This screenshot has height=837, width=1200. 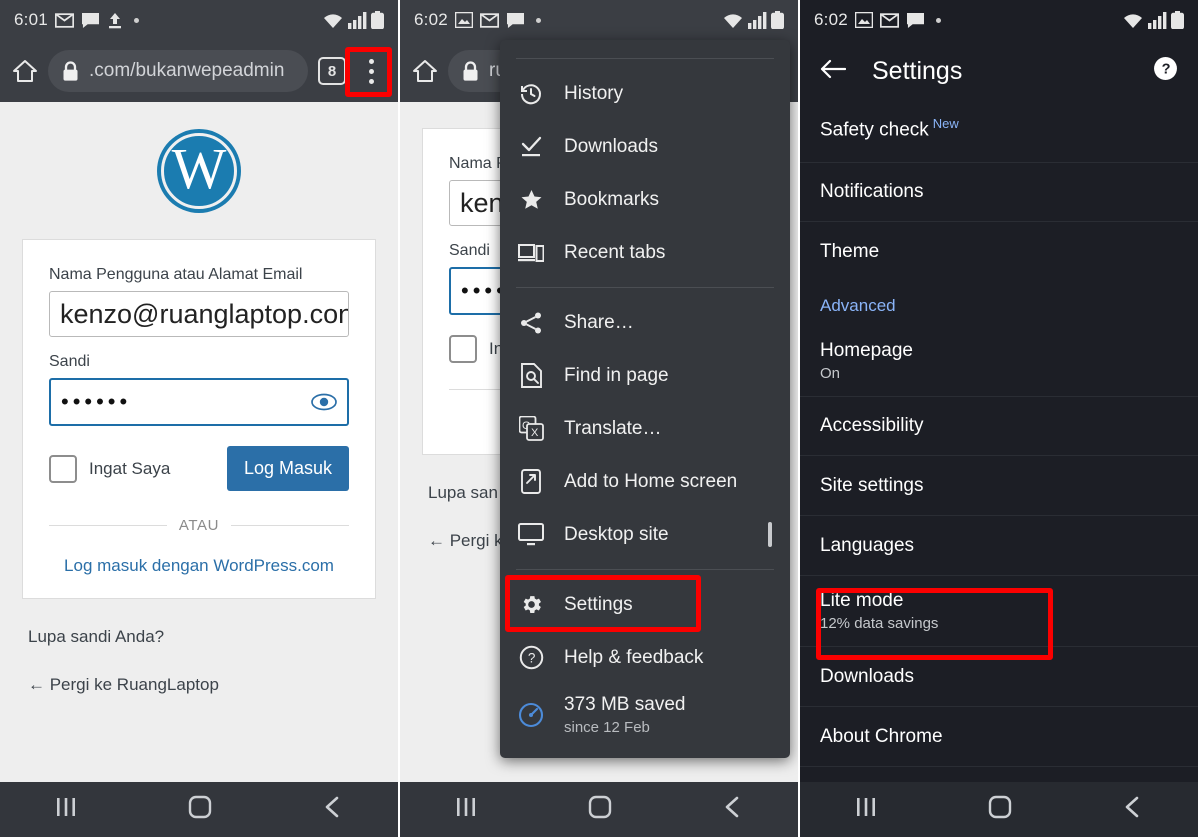 What do you see at coordinates (377, 20) in the screenshot?
I see `battery-icon` at bounding box center [377, 20].